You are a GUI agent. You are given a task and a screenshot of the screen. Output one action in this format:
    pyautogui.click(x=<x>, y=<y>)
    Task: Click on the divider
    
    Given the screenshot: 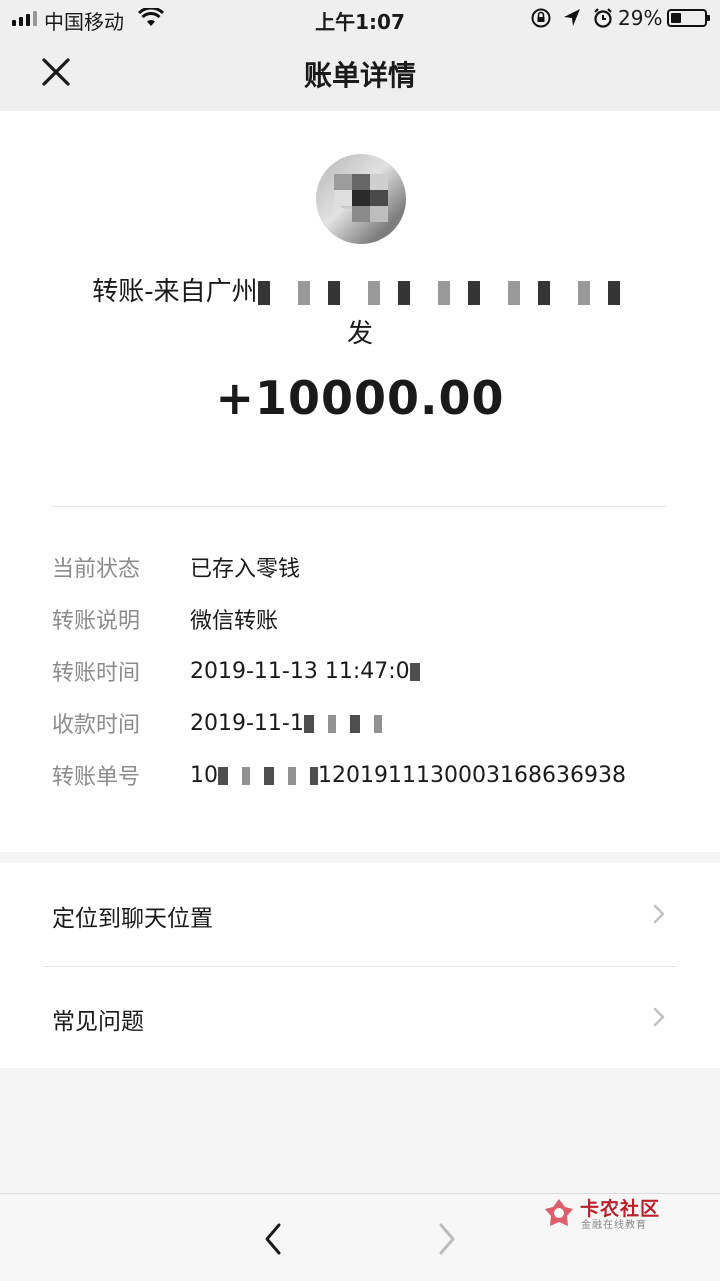 What is the action you would take?
    pyautogui.click(x=359, y=506)
    